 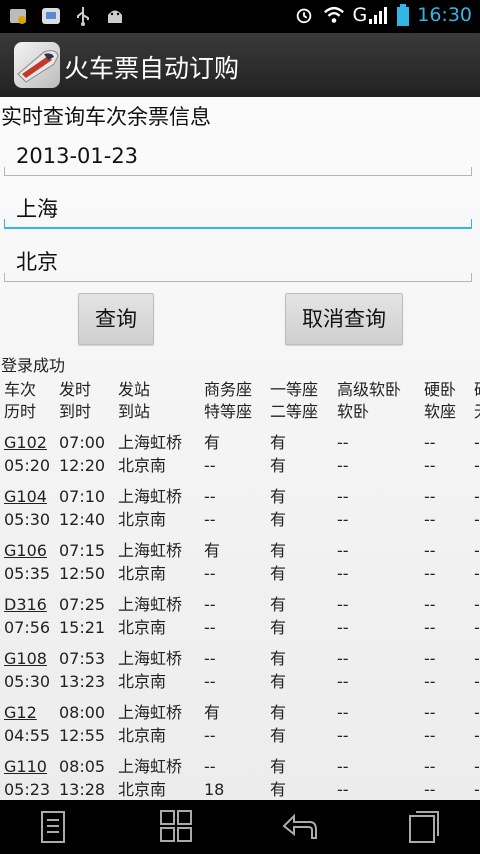 What do you see at coordinates (424, 827) in the screenshot?
I see `recent-apps-icon` at bounding box center [424, 827].